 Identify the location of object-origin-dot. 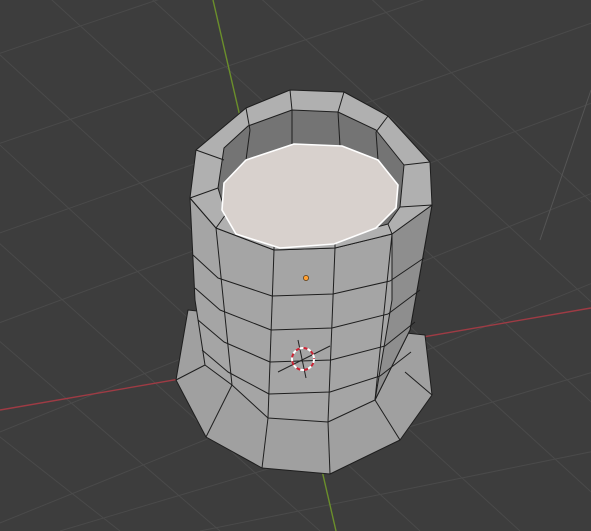
(306, 278).